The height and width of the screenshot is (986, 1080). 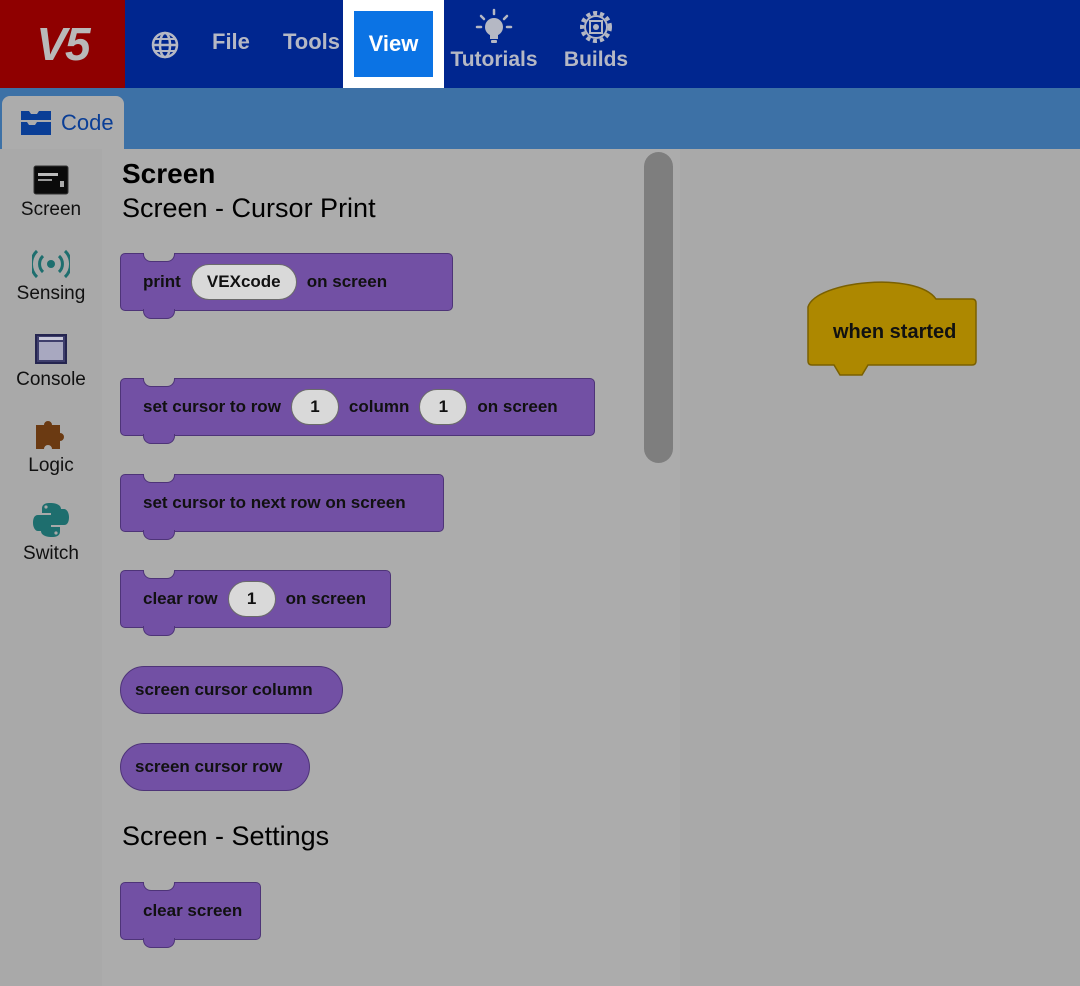 I want to click on vex-logo: V5, so click(x=62, y=44).